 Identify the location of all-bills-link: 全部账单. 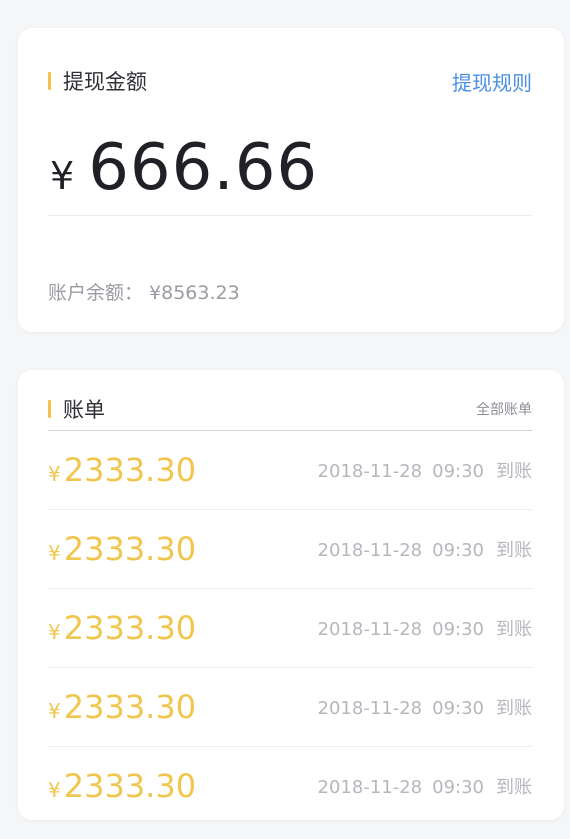
(504, 409).